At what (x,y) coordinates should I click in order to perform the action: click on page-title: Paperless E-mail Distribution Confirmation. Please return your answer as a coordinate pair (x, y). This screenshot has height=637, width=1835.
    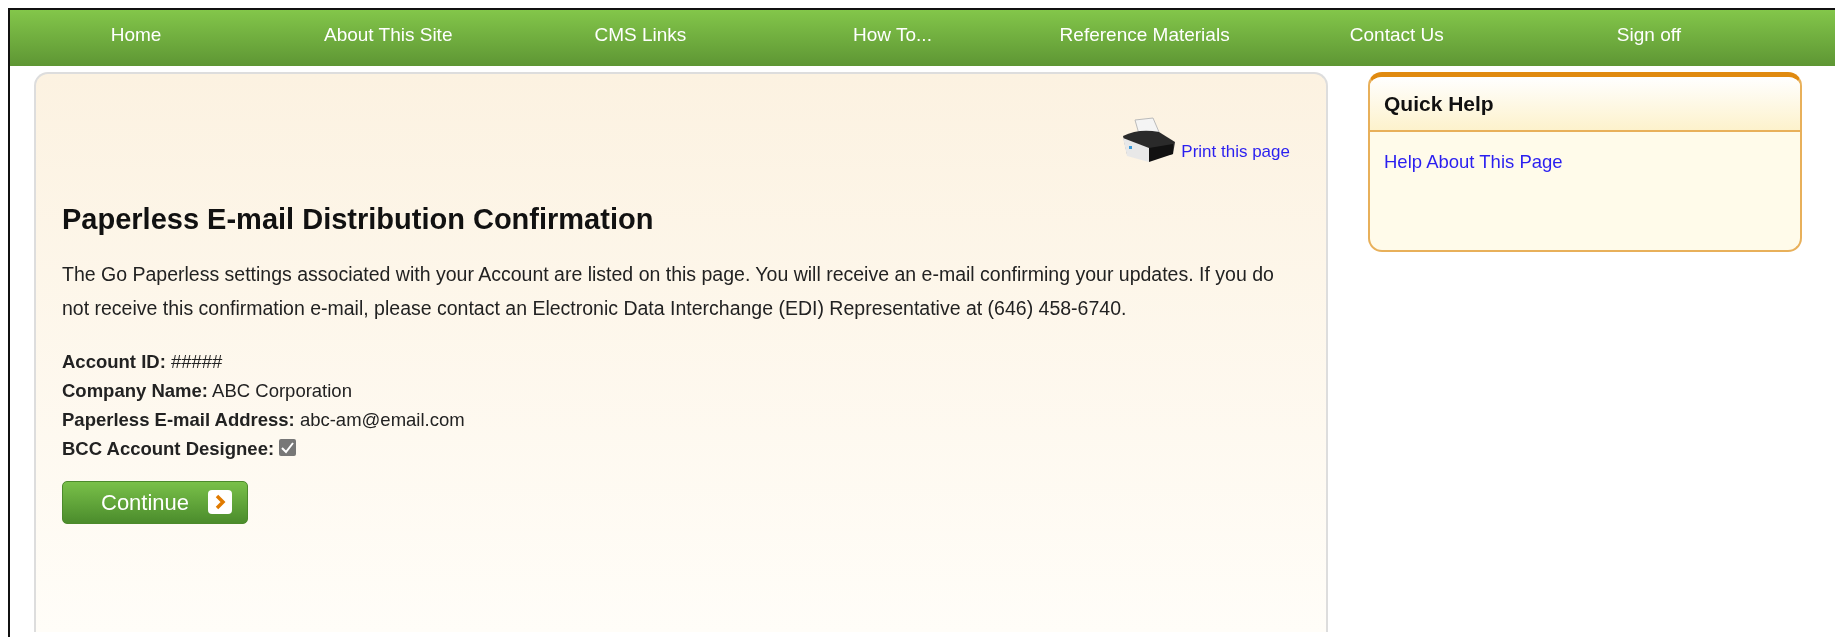
    Looking at the image, I should click on (358, 219).